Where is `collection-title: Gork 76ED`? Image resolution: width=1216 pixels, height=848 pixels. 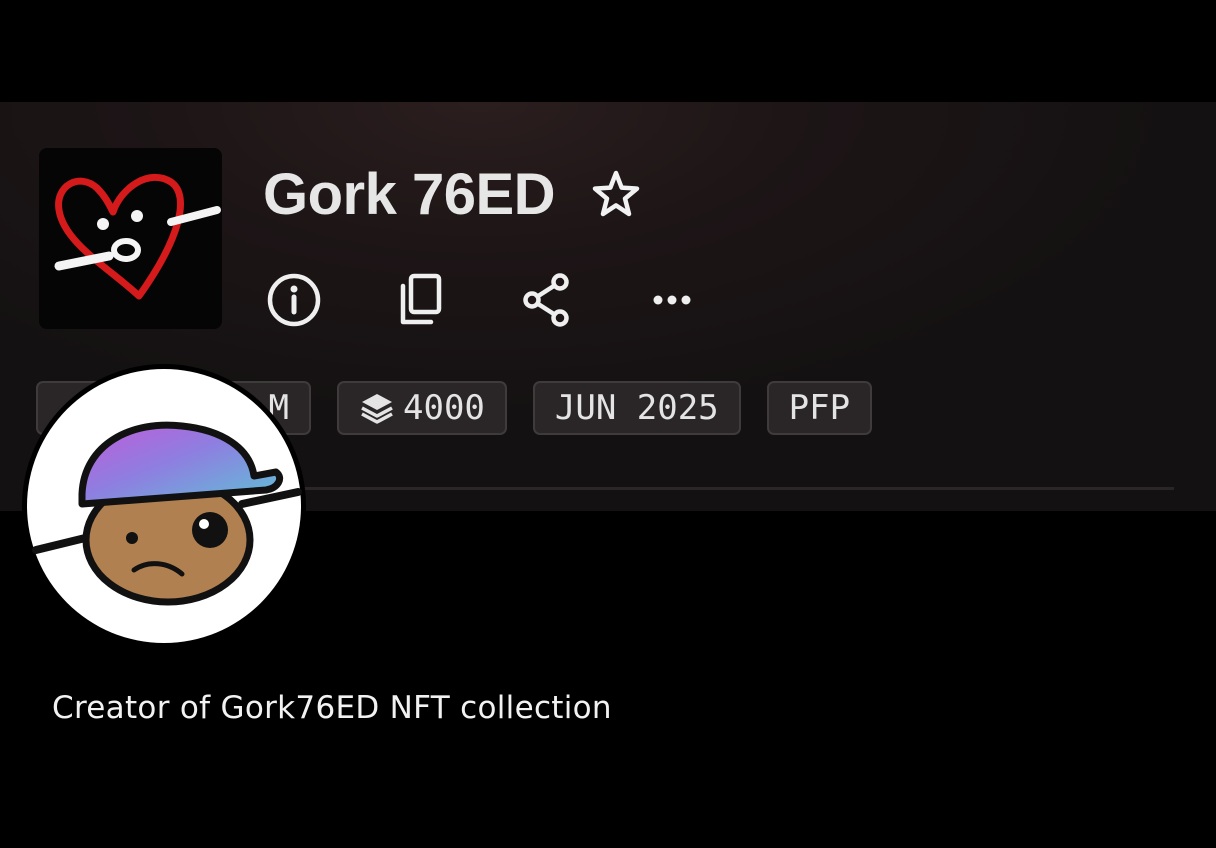
collection-title: Gork 76ED is located at coordinates (409, 194).